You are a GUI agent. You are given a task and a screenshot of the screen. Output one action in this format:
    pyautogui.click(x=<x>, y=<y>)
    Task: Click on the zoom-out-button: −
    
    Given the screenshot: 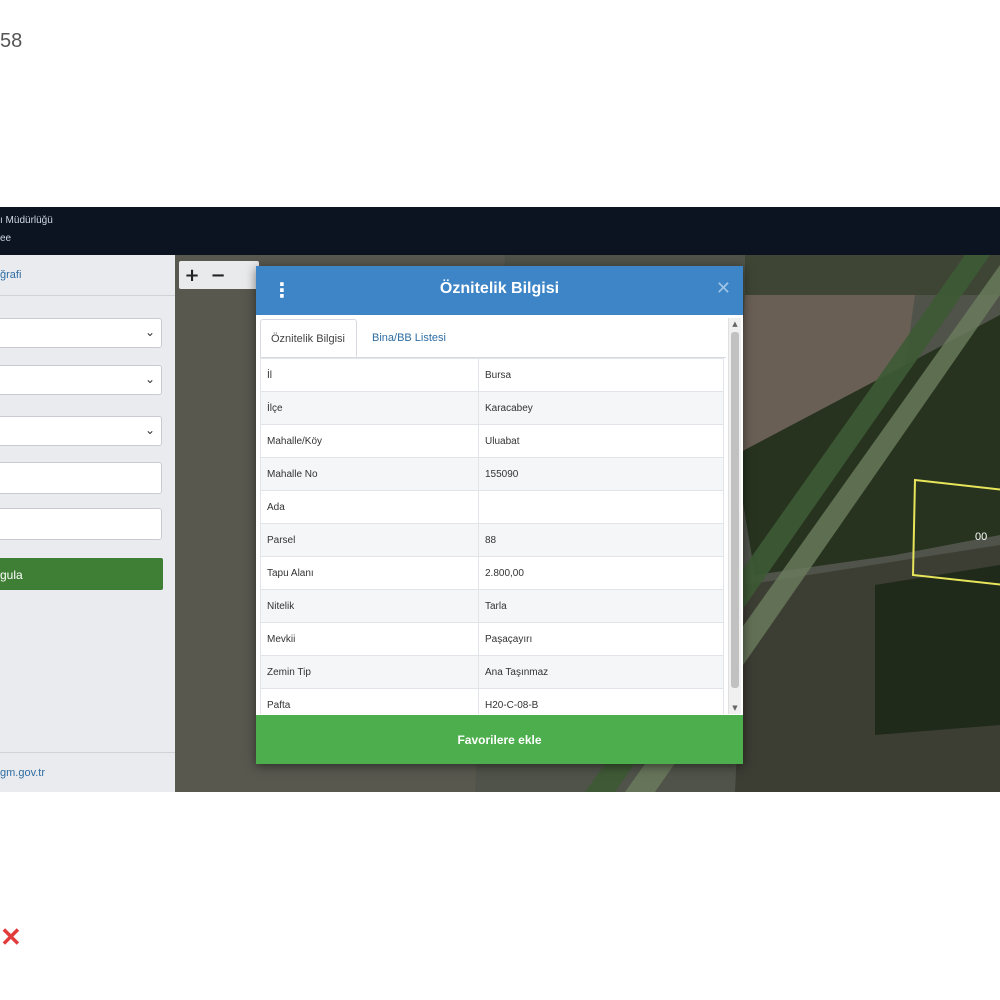 What is the action you would take?
    pyautogui.click(x=218, y=275)
    